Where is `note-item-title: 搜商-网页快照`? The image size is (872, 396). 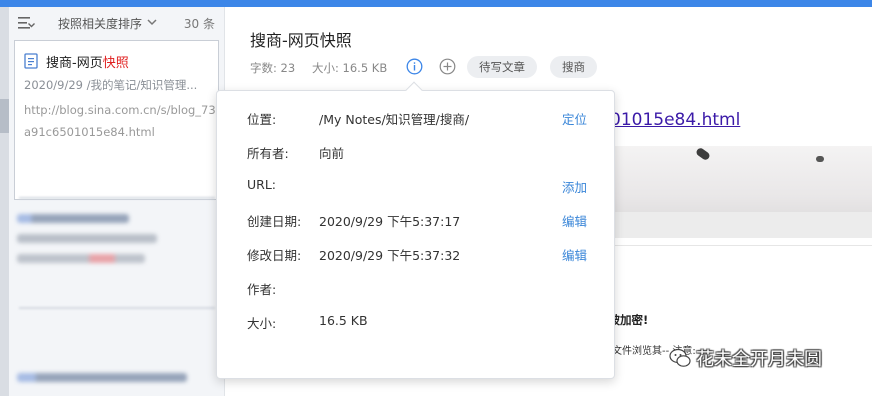
note-item-title: 搜商-网页快照 is located at coordinates (87, 61).